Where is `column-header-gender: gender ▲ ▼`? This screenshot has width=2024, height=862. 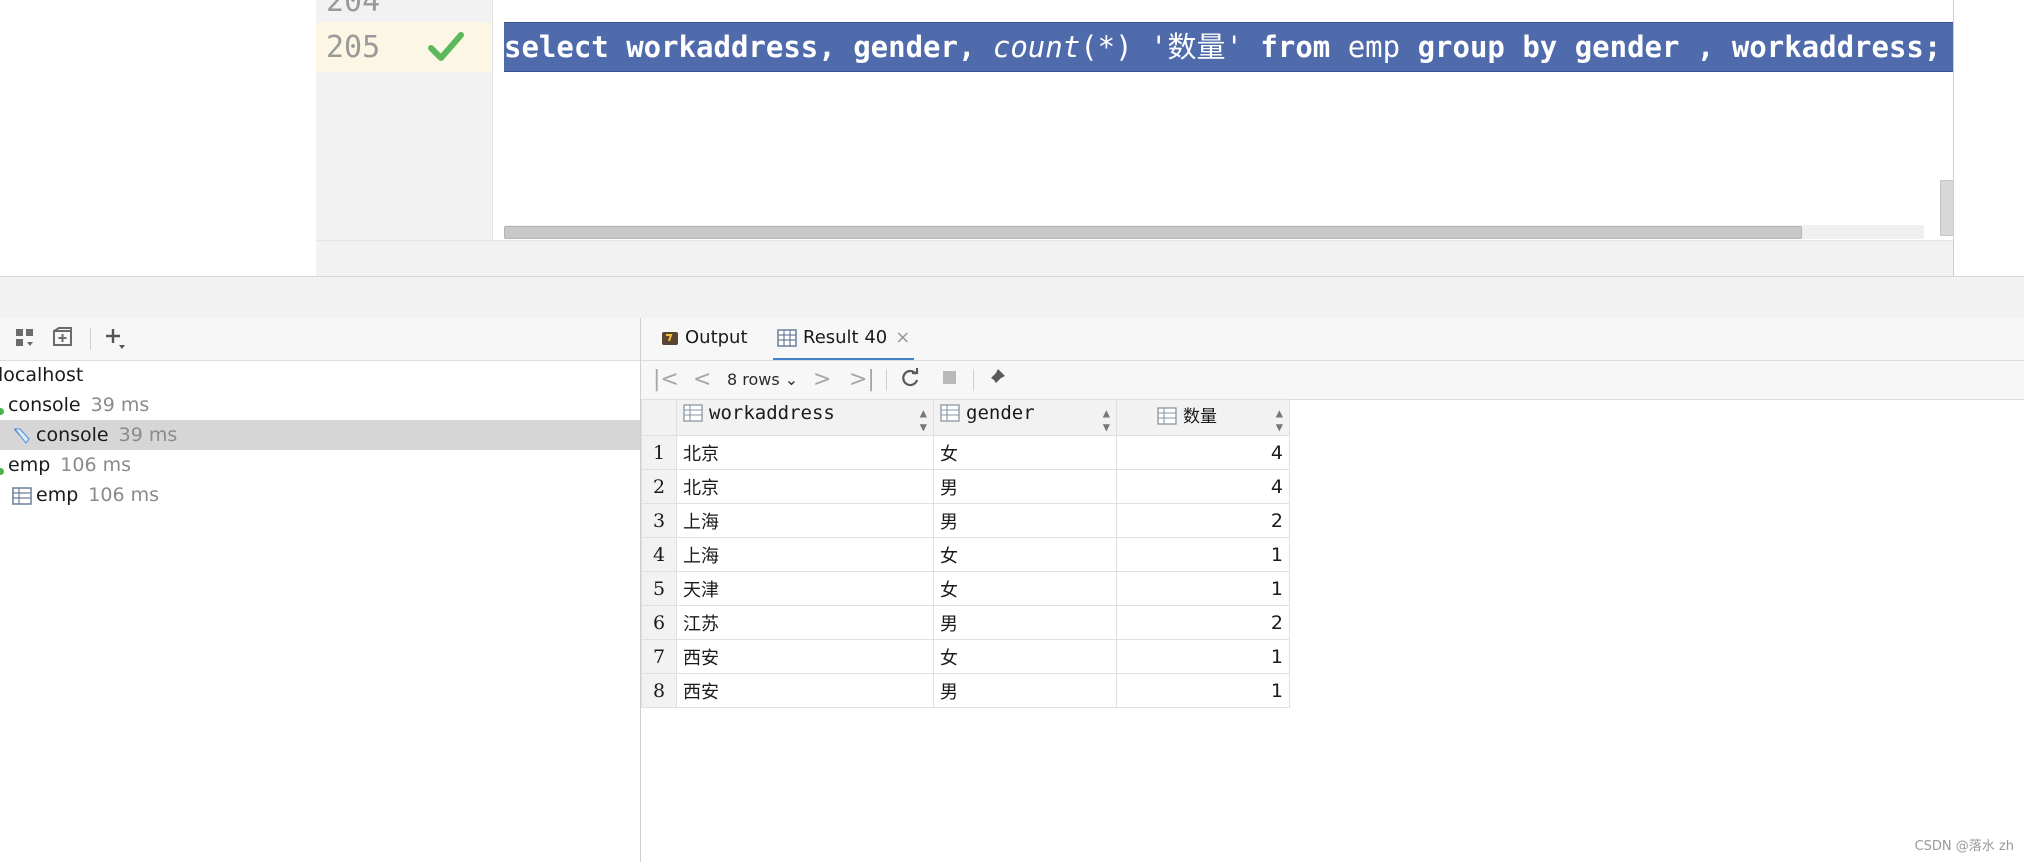
column-header-gender: gender ▲ ▼ is located at coordinates (1025, 417).